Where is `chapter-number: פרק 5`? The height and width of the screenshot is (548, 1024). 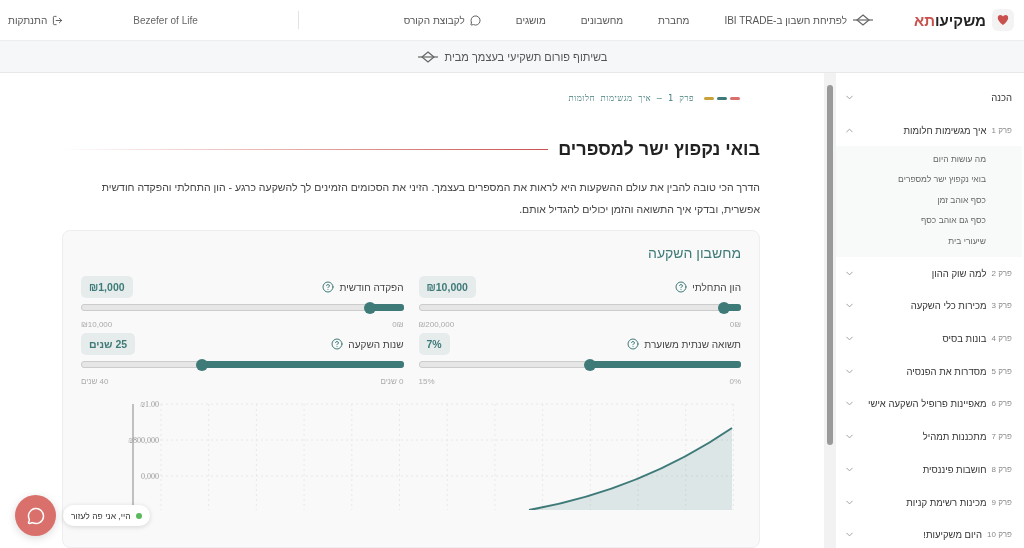
chapter-number: פרק 5 is located at coordinates (1001, 371).